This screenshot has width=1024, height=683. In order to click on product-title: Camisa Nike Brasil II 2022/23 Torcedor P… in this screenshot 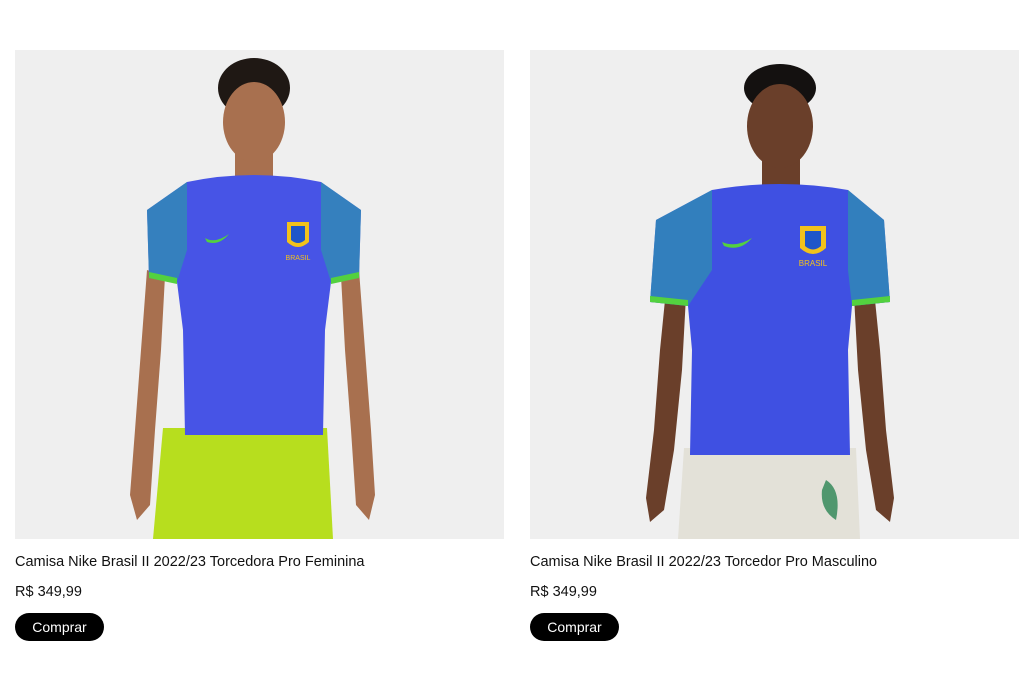, I will do `click(774, 562)`.